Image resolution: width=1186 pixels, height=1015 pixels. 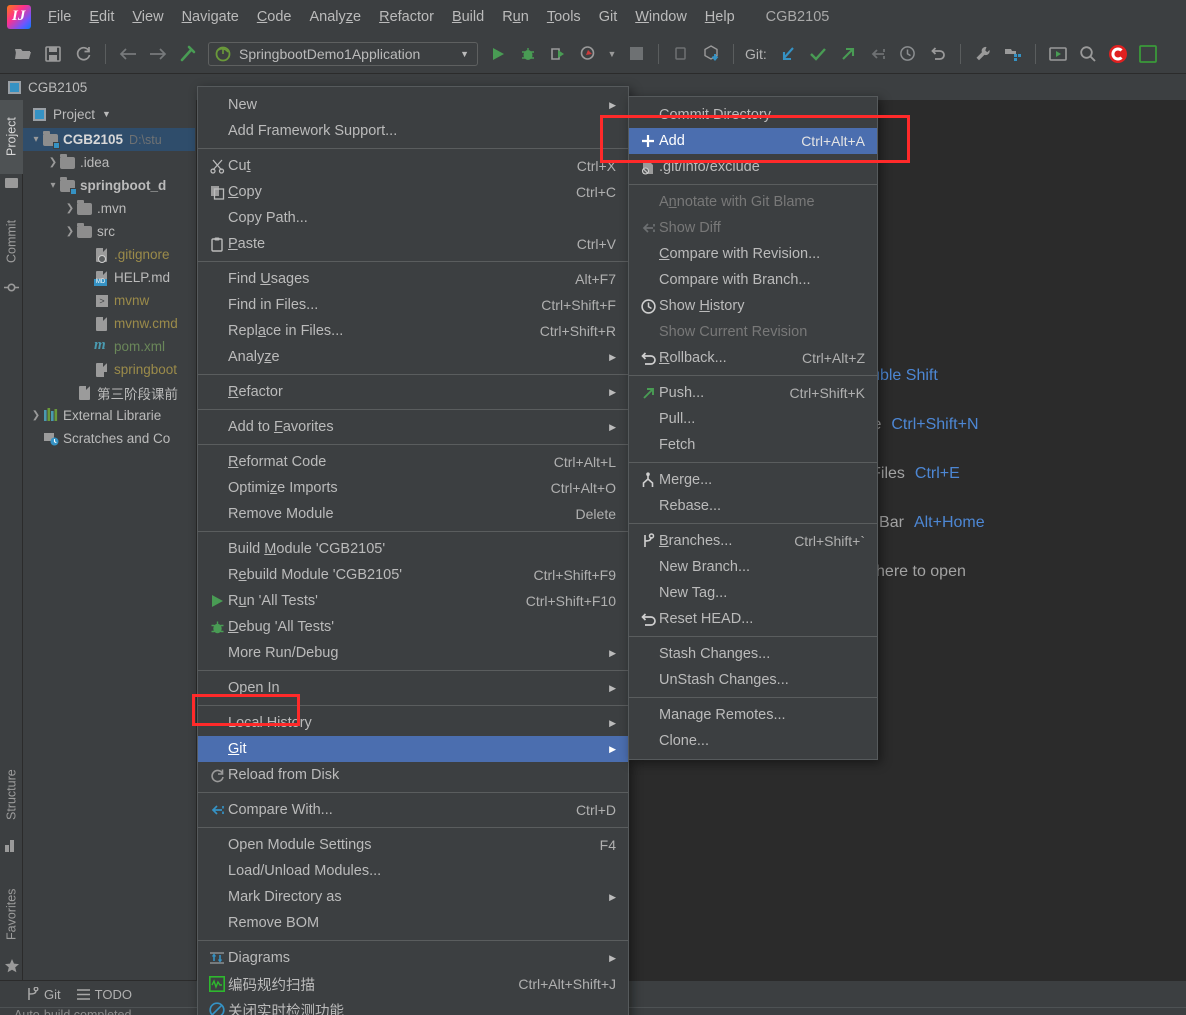 What do you see at coordinates (413, 810) in the screenshot?
I see `menu-item-compare-with: Compare With... Ctrl+D` at bounding box center [413, 810].